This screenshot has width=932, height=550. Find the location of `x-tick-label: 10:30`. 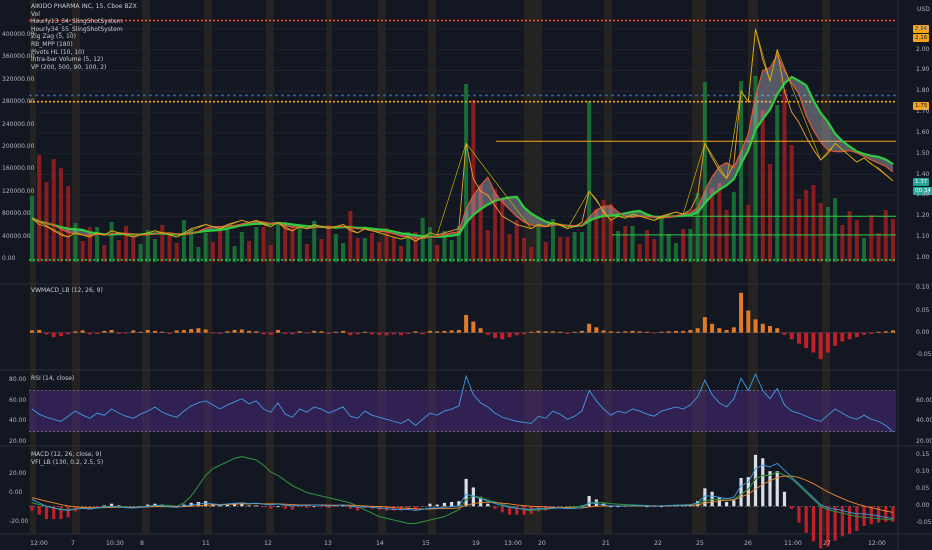

x-tick-label: 10:30 is located at coordinates (115, 543).